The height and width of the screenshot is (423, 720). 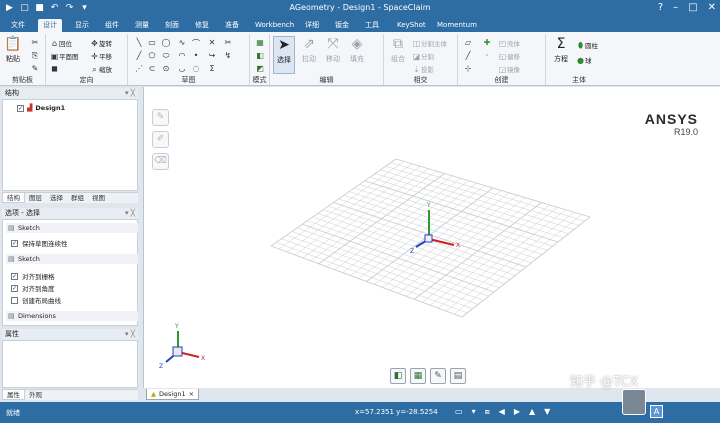 What do you see at coordinates (35, 395) in the screenshot?
I see `tab-appearance: 外观` at bounding box center [35, 395].